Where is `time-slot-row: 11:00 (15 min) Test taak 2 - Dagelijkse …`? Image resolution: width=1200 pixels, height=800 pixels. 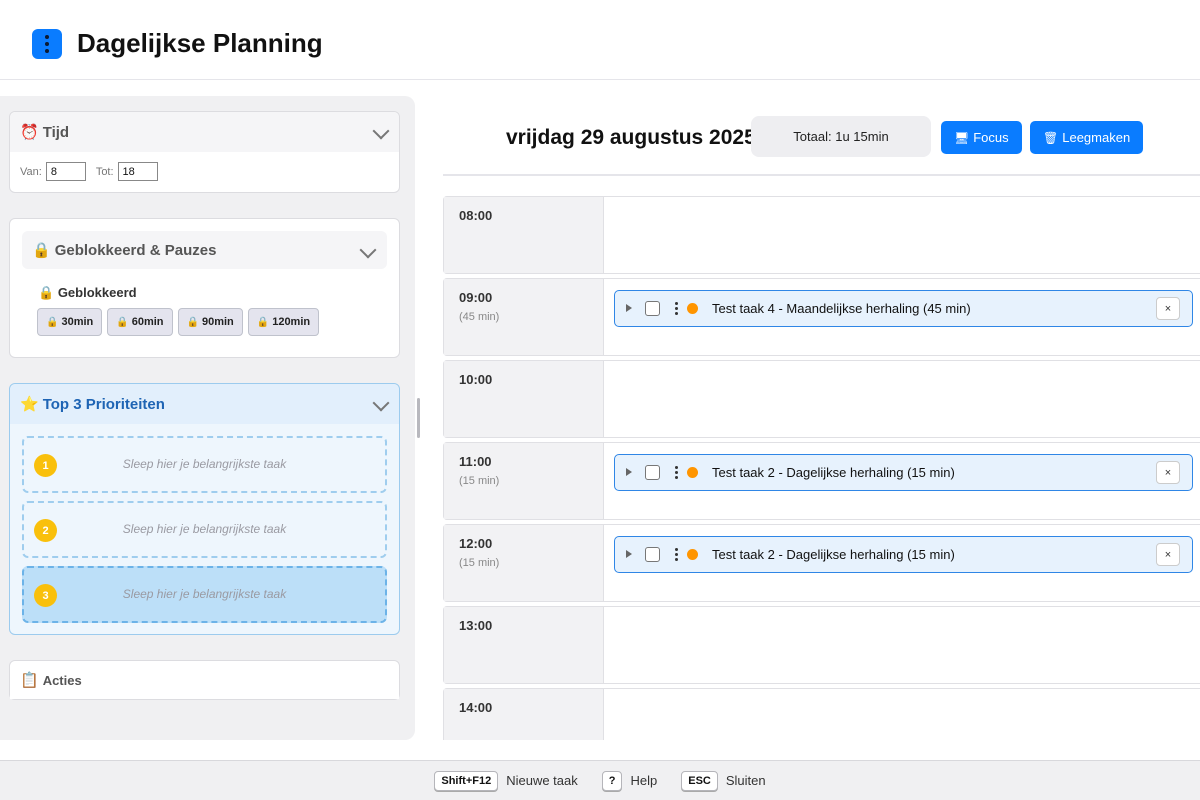
time-slot-row: 11:00 (15 min) Test taak 2 - Dagelijkse … is located at coordinates (821, 481).